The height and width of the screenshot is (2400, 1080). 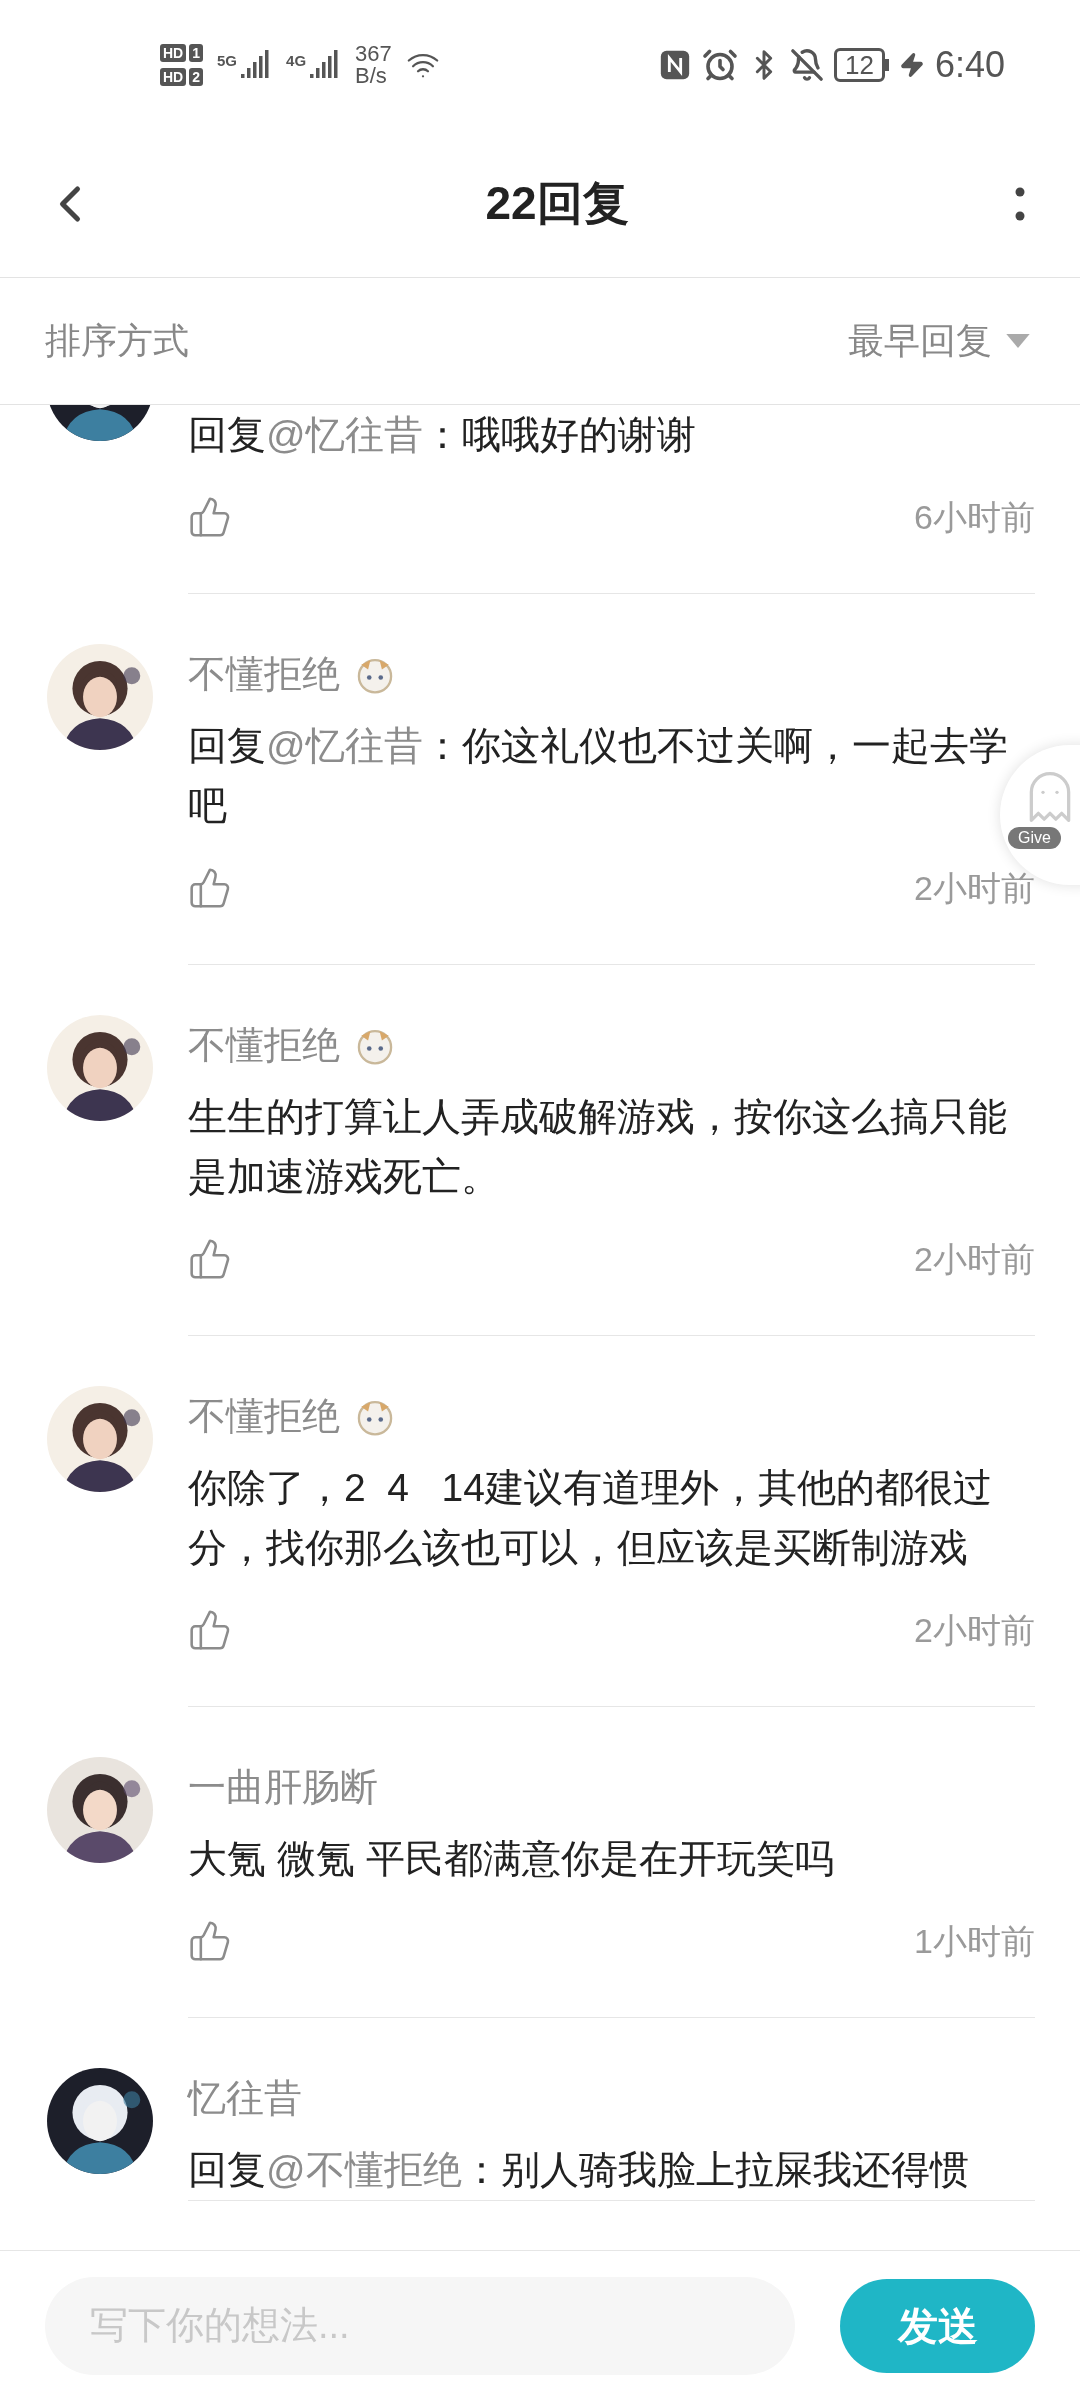 I want to click on sort-dropdown: 最早回复, so click(x=939, y=341).